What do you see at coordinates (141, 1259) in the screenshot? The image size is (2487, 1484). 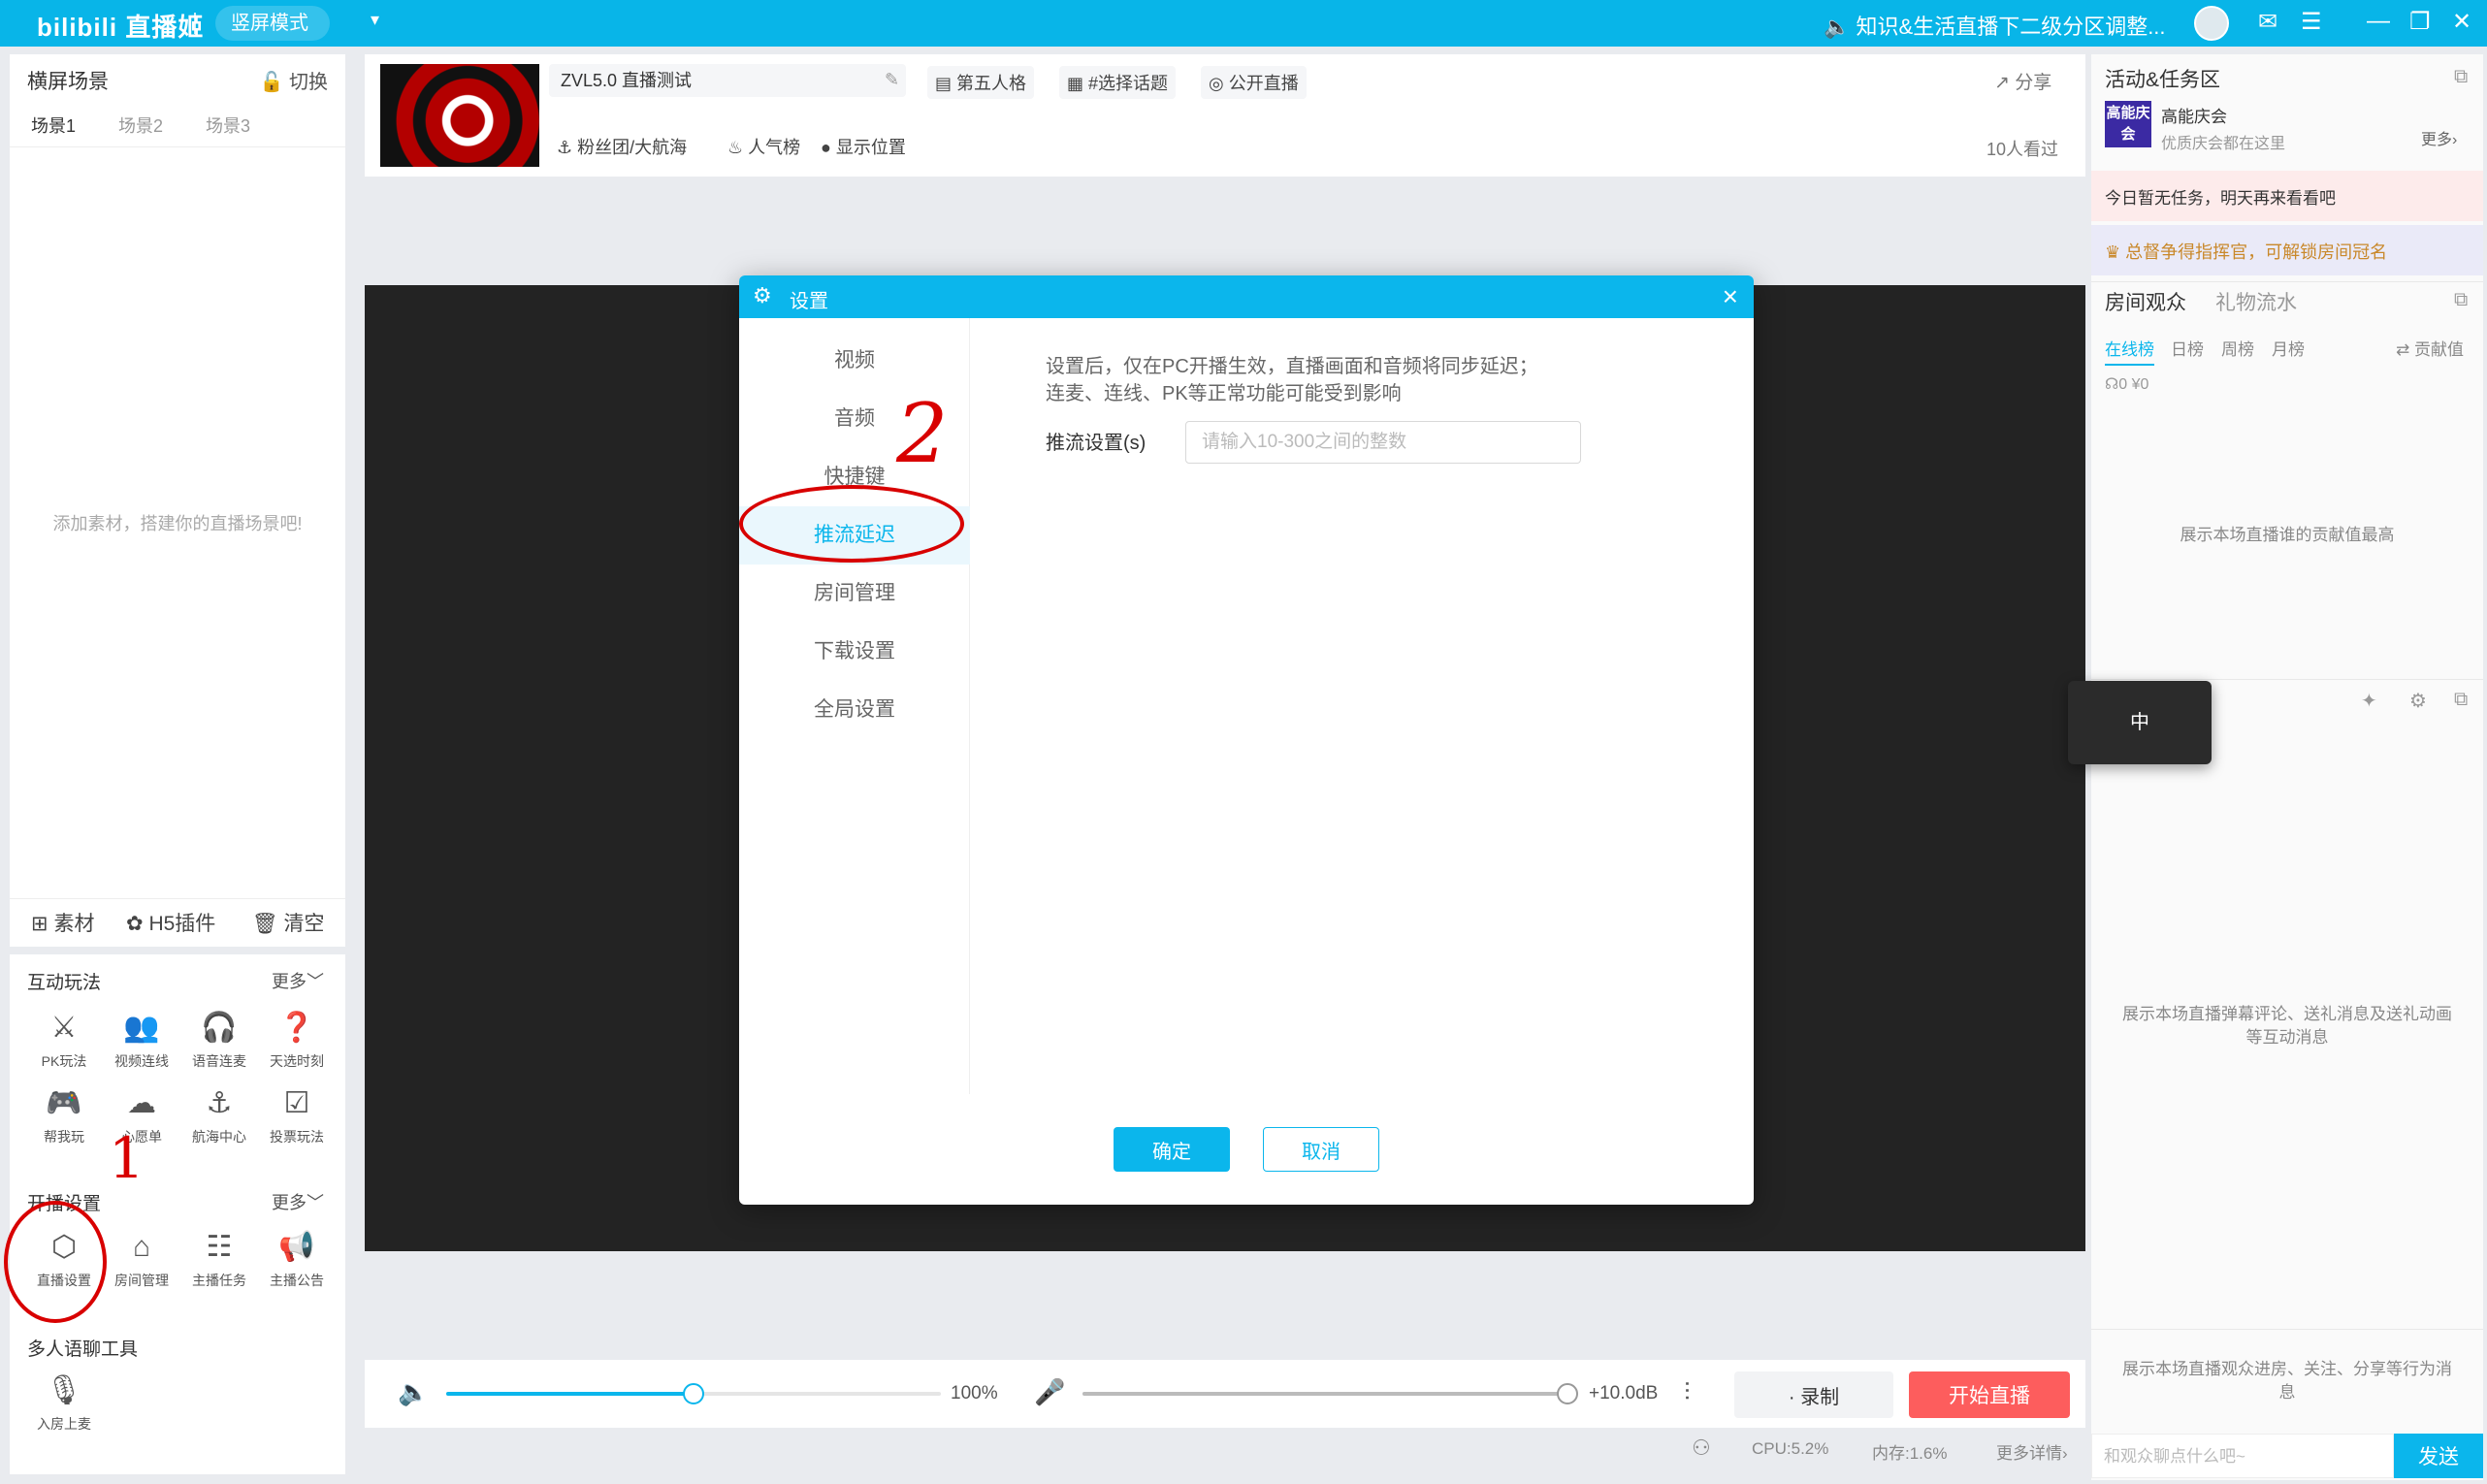 I see `tool-room-manage: ⌂ 房间管理` at bounding box center [141, 1259].